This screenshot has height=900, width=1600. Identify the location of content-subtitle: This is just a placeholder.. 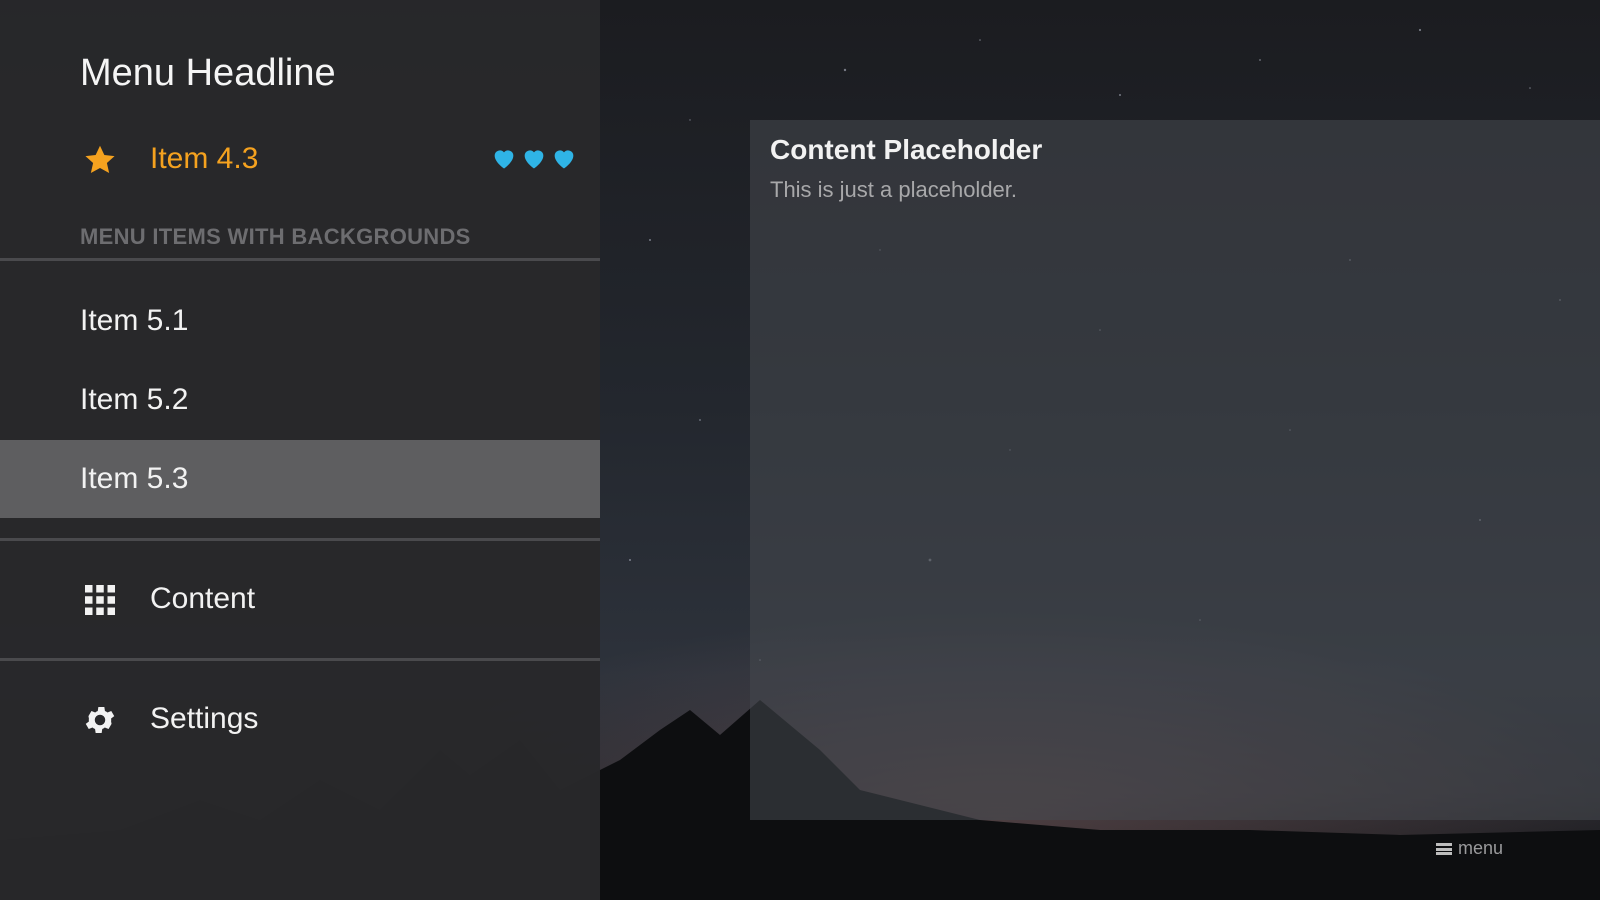
(894, 189).